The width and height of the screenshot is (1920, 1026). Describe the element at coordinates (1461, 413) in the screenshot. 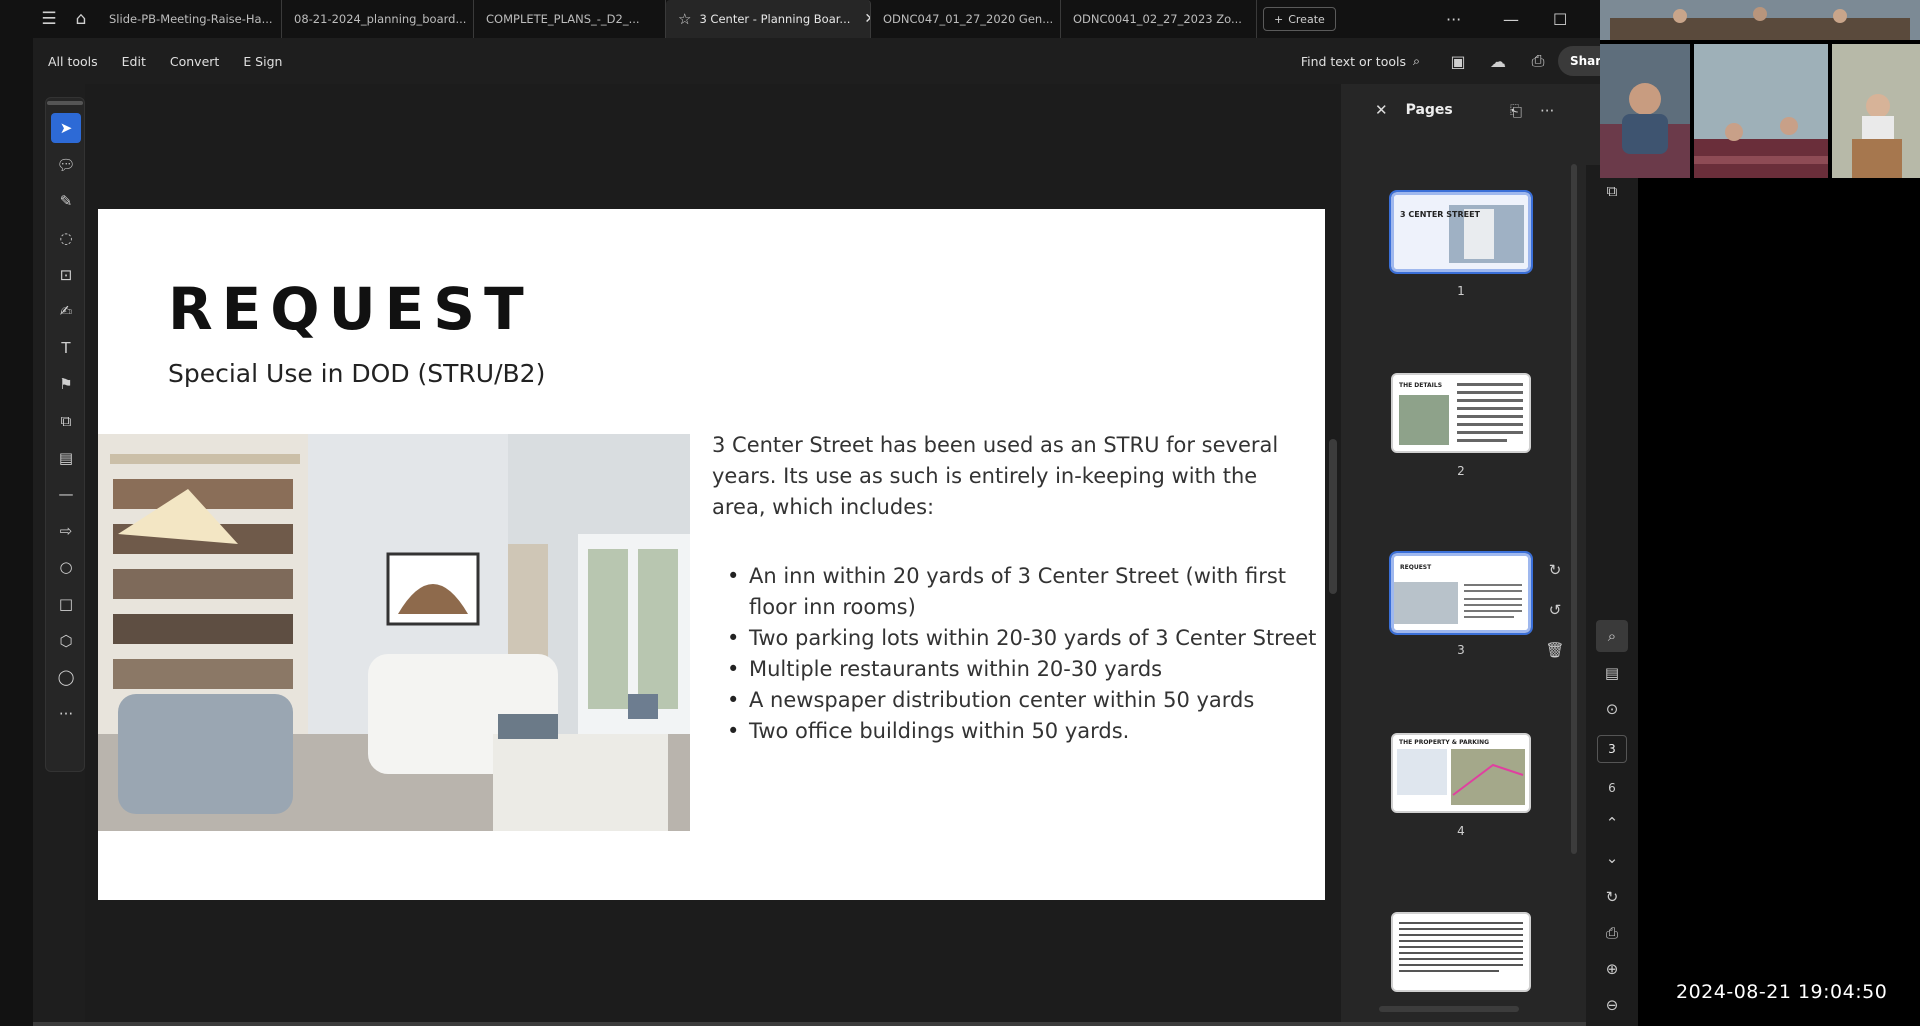

I see `page-thumbnail-2: THE DETAILS` at that location.